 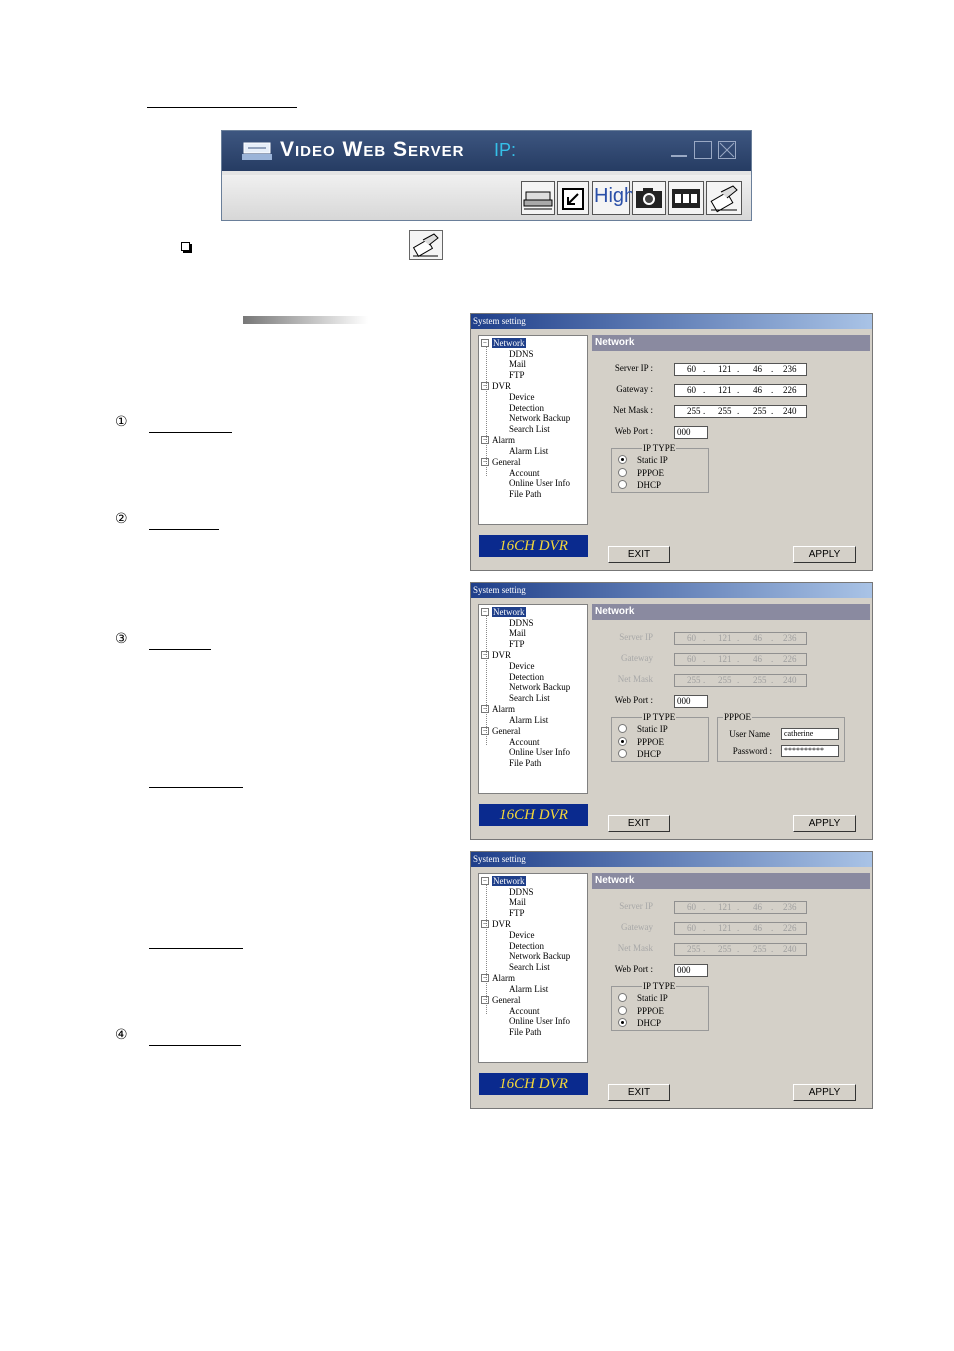 I want to click on username-field: catherine, so click(x=810, y=734).